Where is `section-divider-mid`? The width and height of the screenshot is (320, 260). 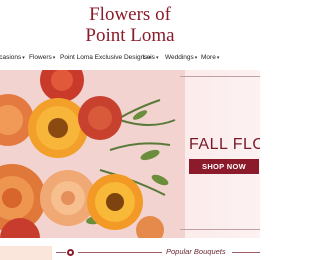
section-divider-mid is located at coordinates (120, 252).